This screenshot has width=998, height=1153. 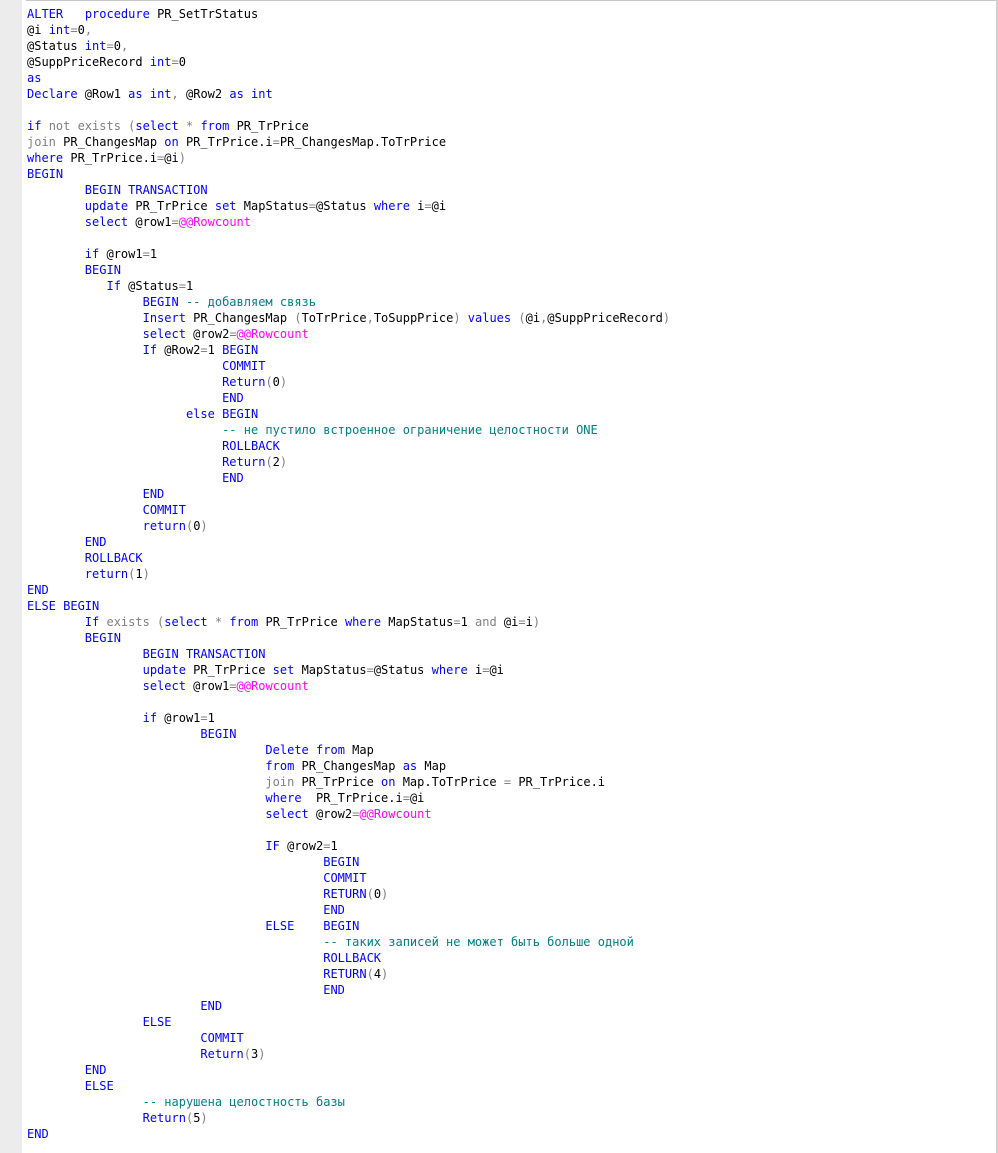 I want to click on code-line: where PR_TrPrice.i=@i, so click(x=348, y=798).